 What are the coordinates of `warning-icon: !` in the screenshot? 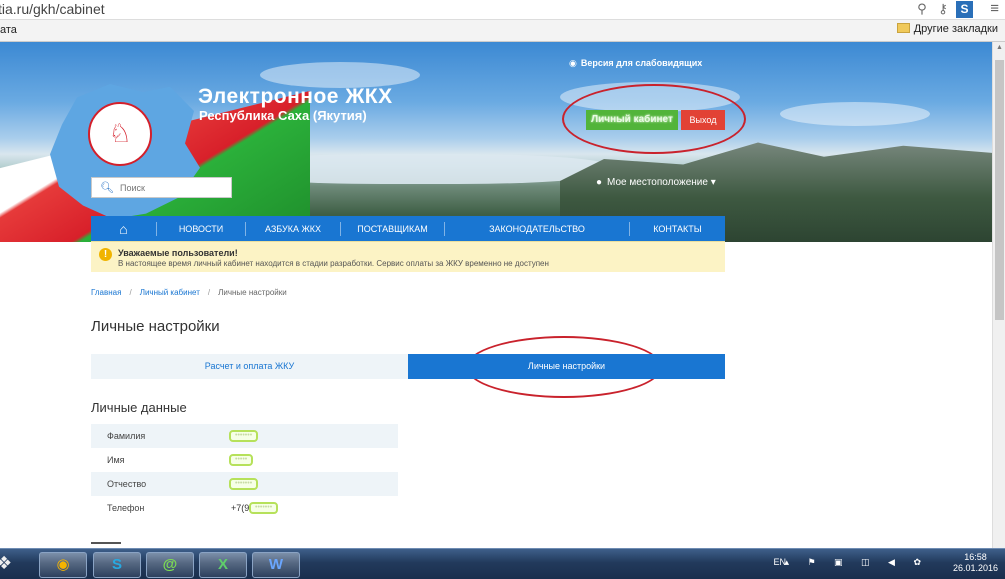 It's located at (105, 254).